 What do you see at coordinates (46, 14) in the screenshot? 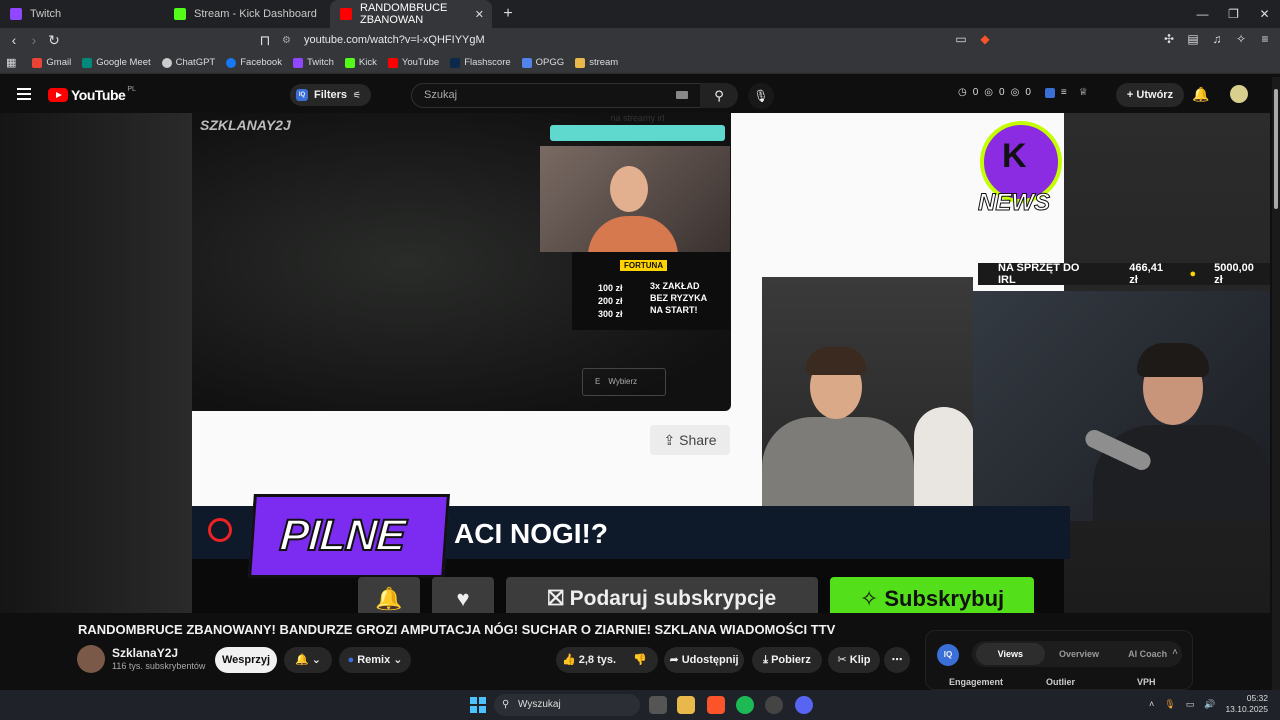
I see `tab-label: Twitch` at bounding box center [46, 14].